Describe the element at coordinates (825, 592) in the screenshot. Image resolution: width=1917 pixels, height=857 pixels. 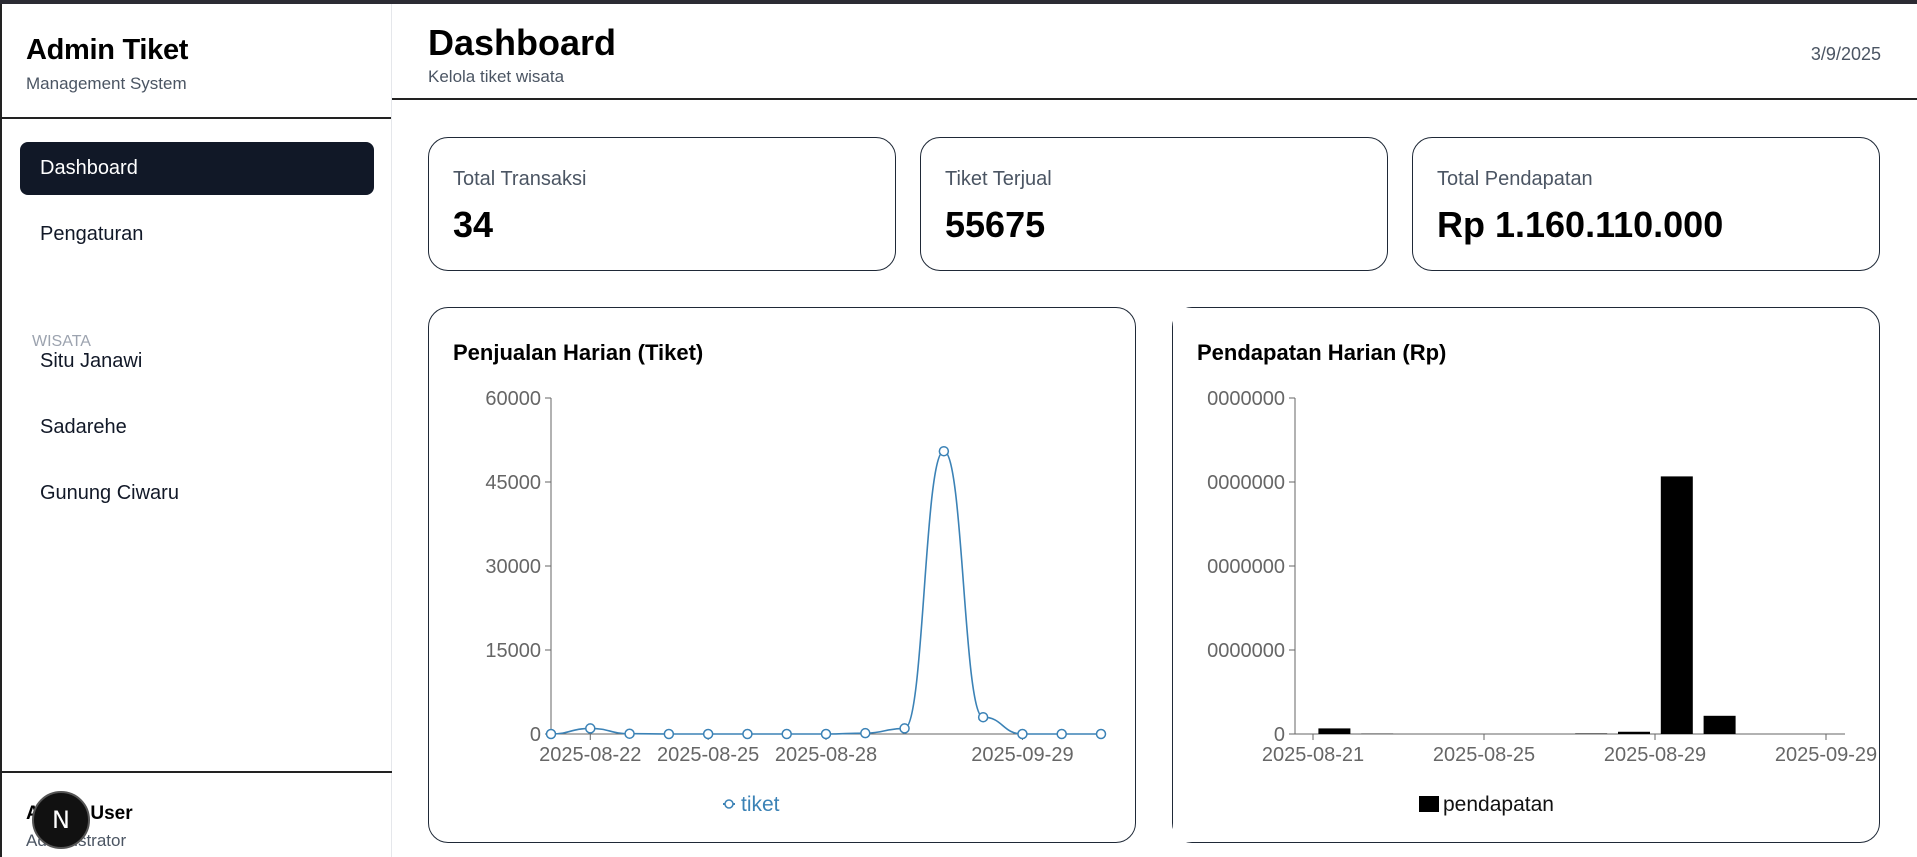
I see `series-line-tiket` at that location.